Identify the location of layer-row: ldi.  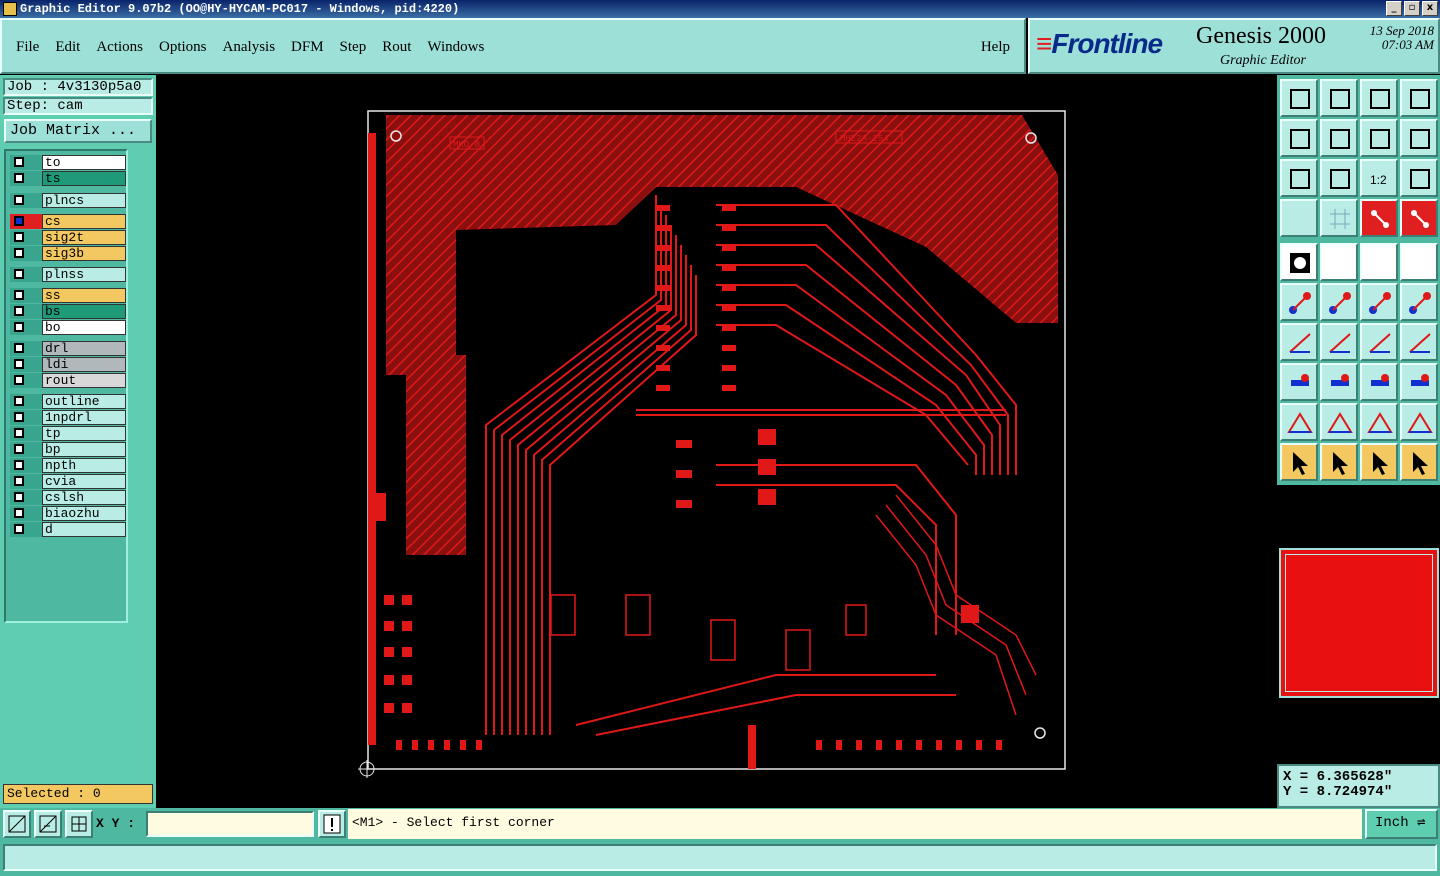
(67, 364).